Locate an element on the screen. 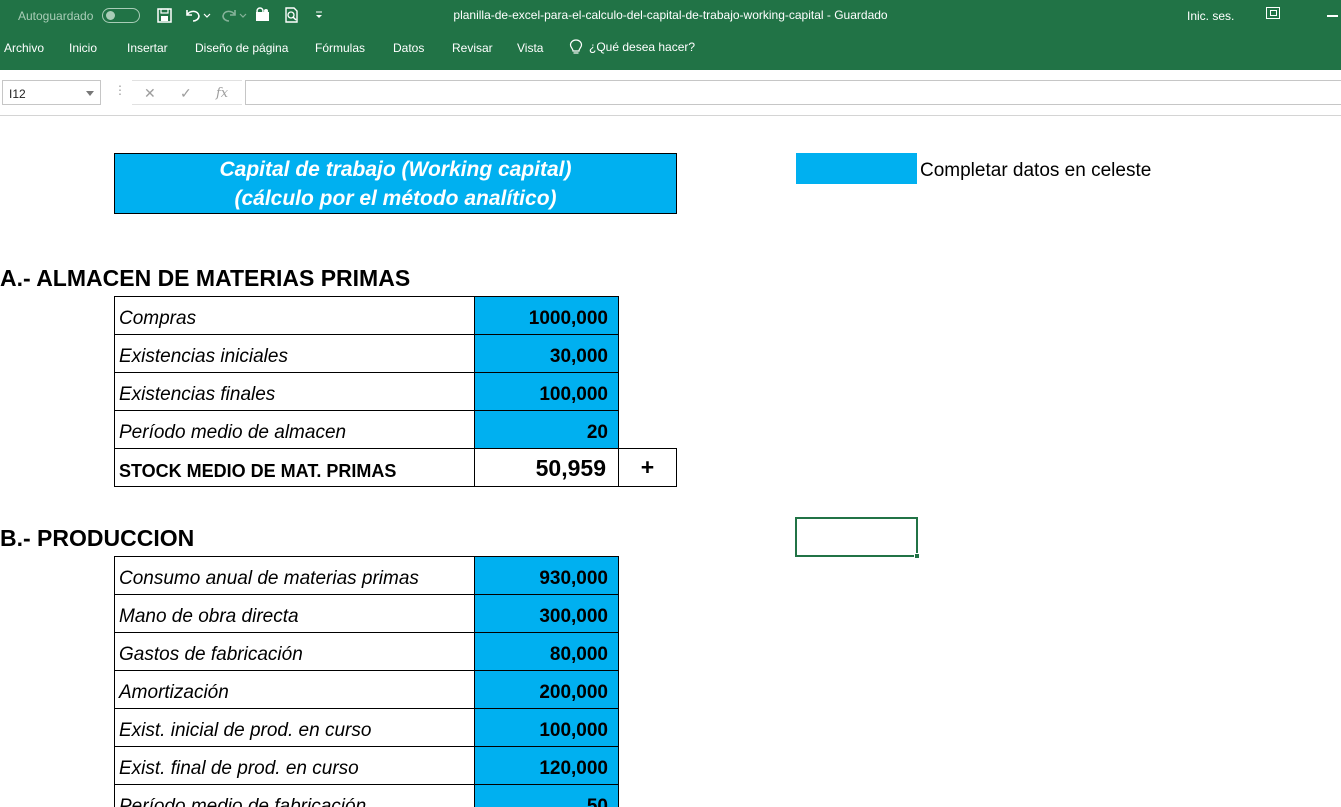 The height and width of the screenshot is (807, 1341). table-row: Exist. inicial de prod. en curso 100,000 is located at coordinates (366, 727).